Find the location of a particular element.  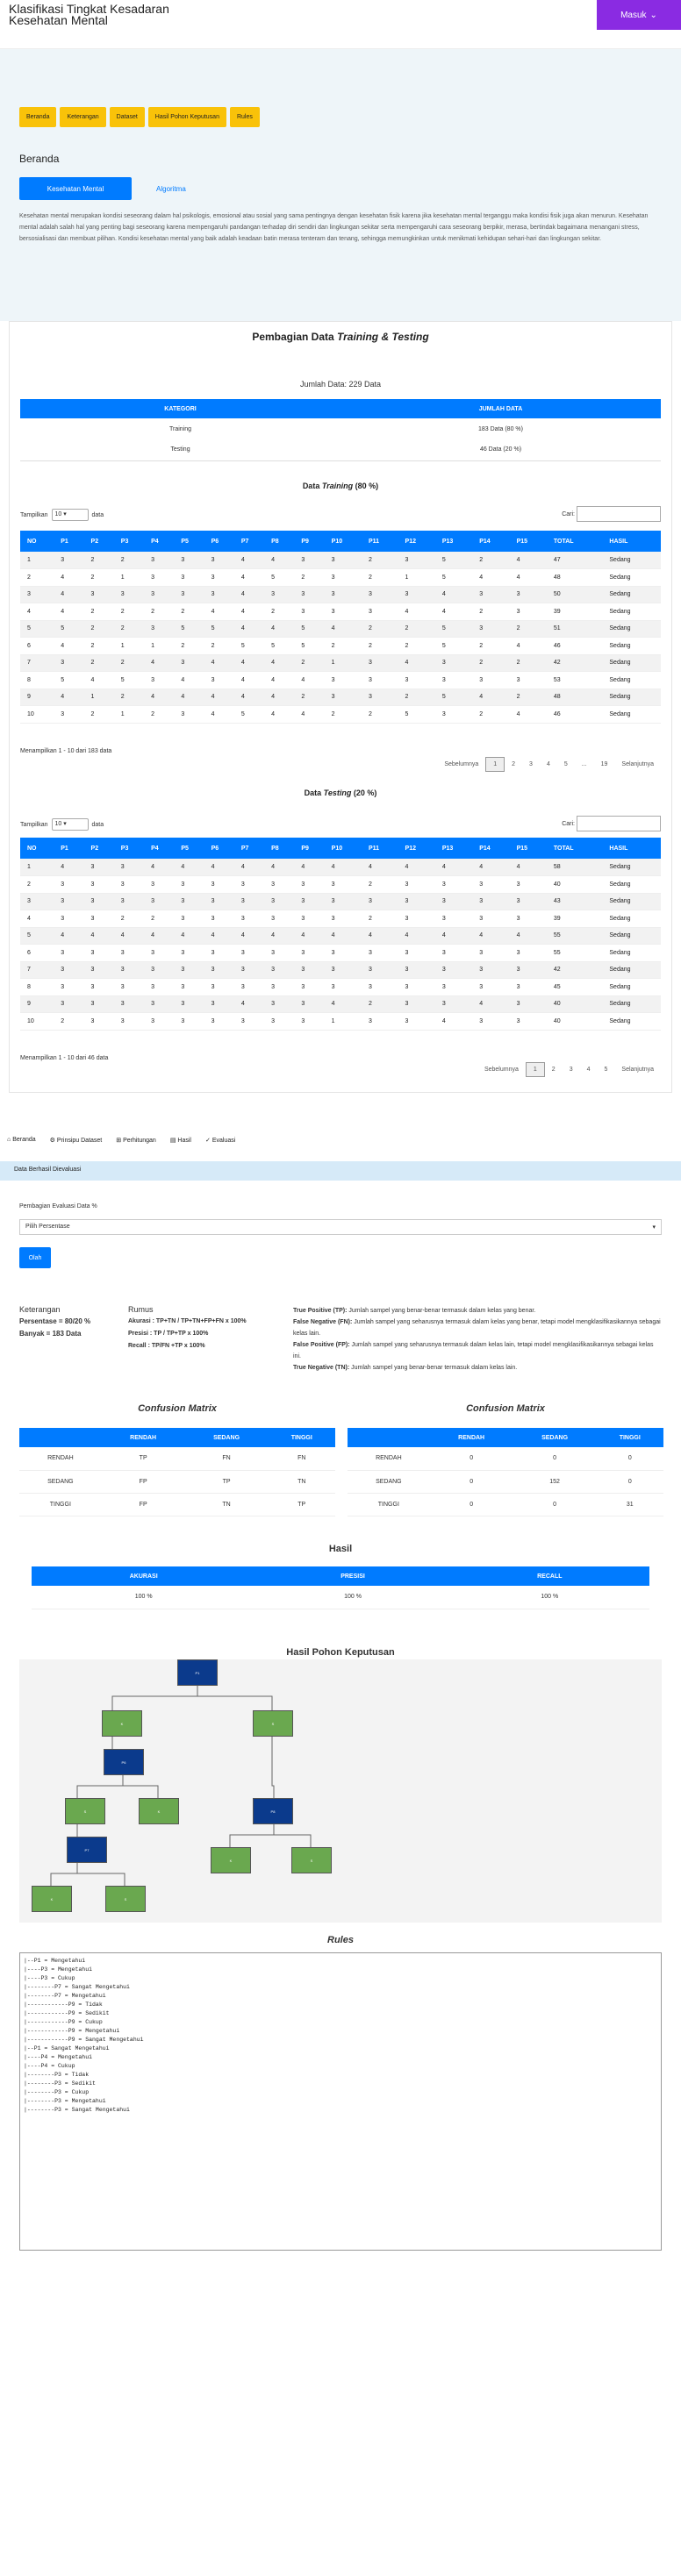

matrix-cell: 0 is located at coordinates (555, 1459).